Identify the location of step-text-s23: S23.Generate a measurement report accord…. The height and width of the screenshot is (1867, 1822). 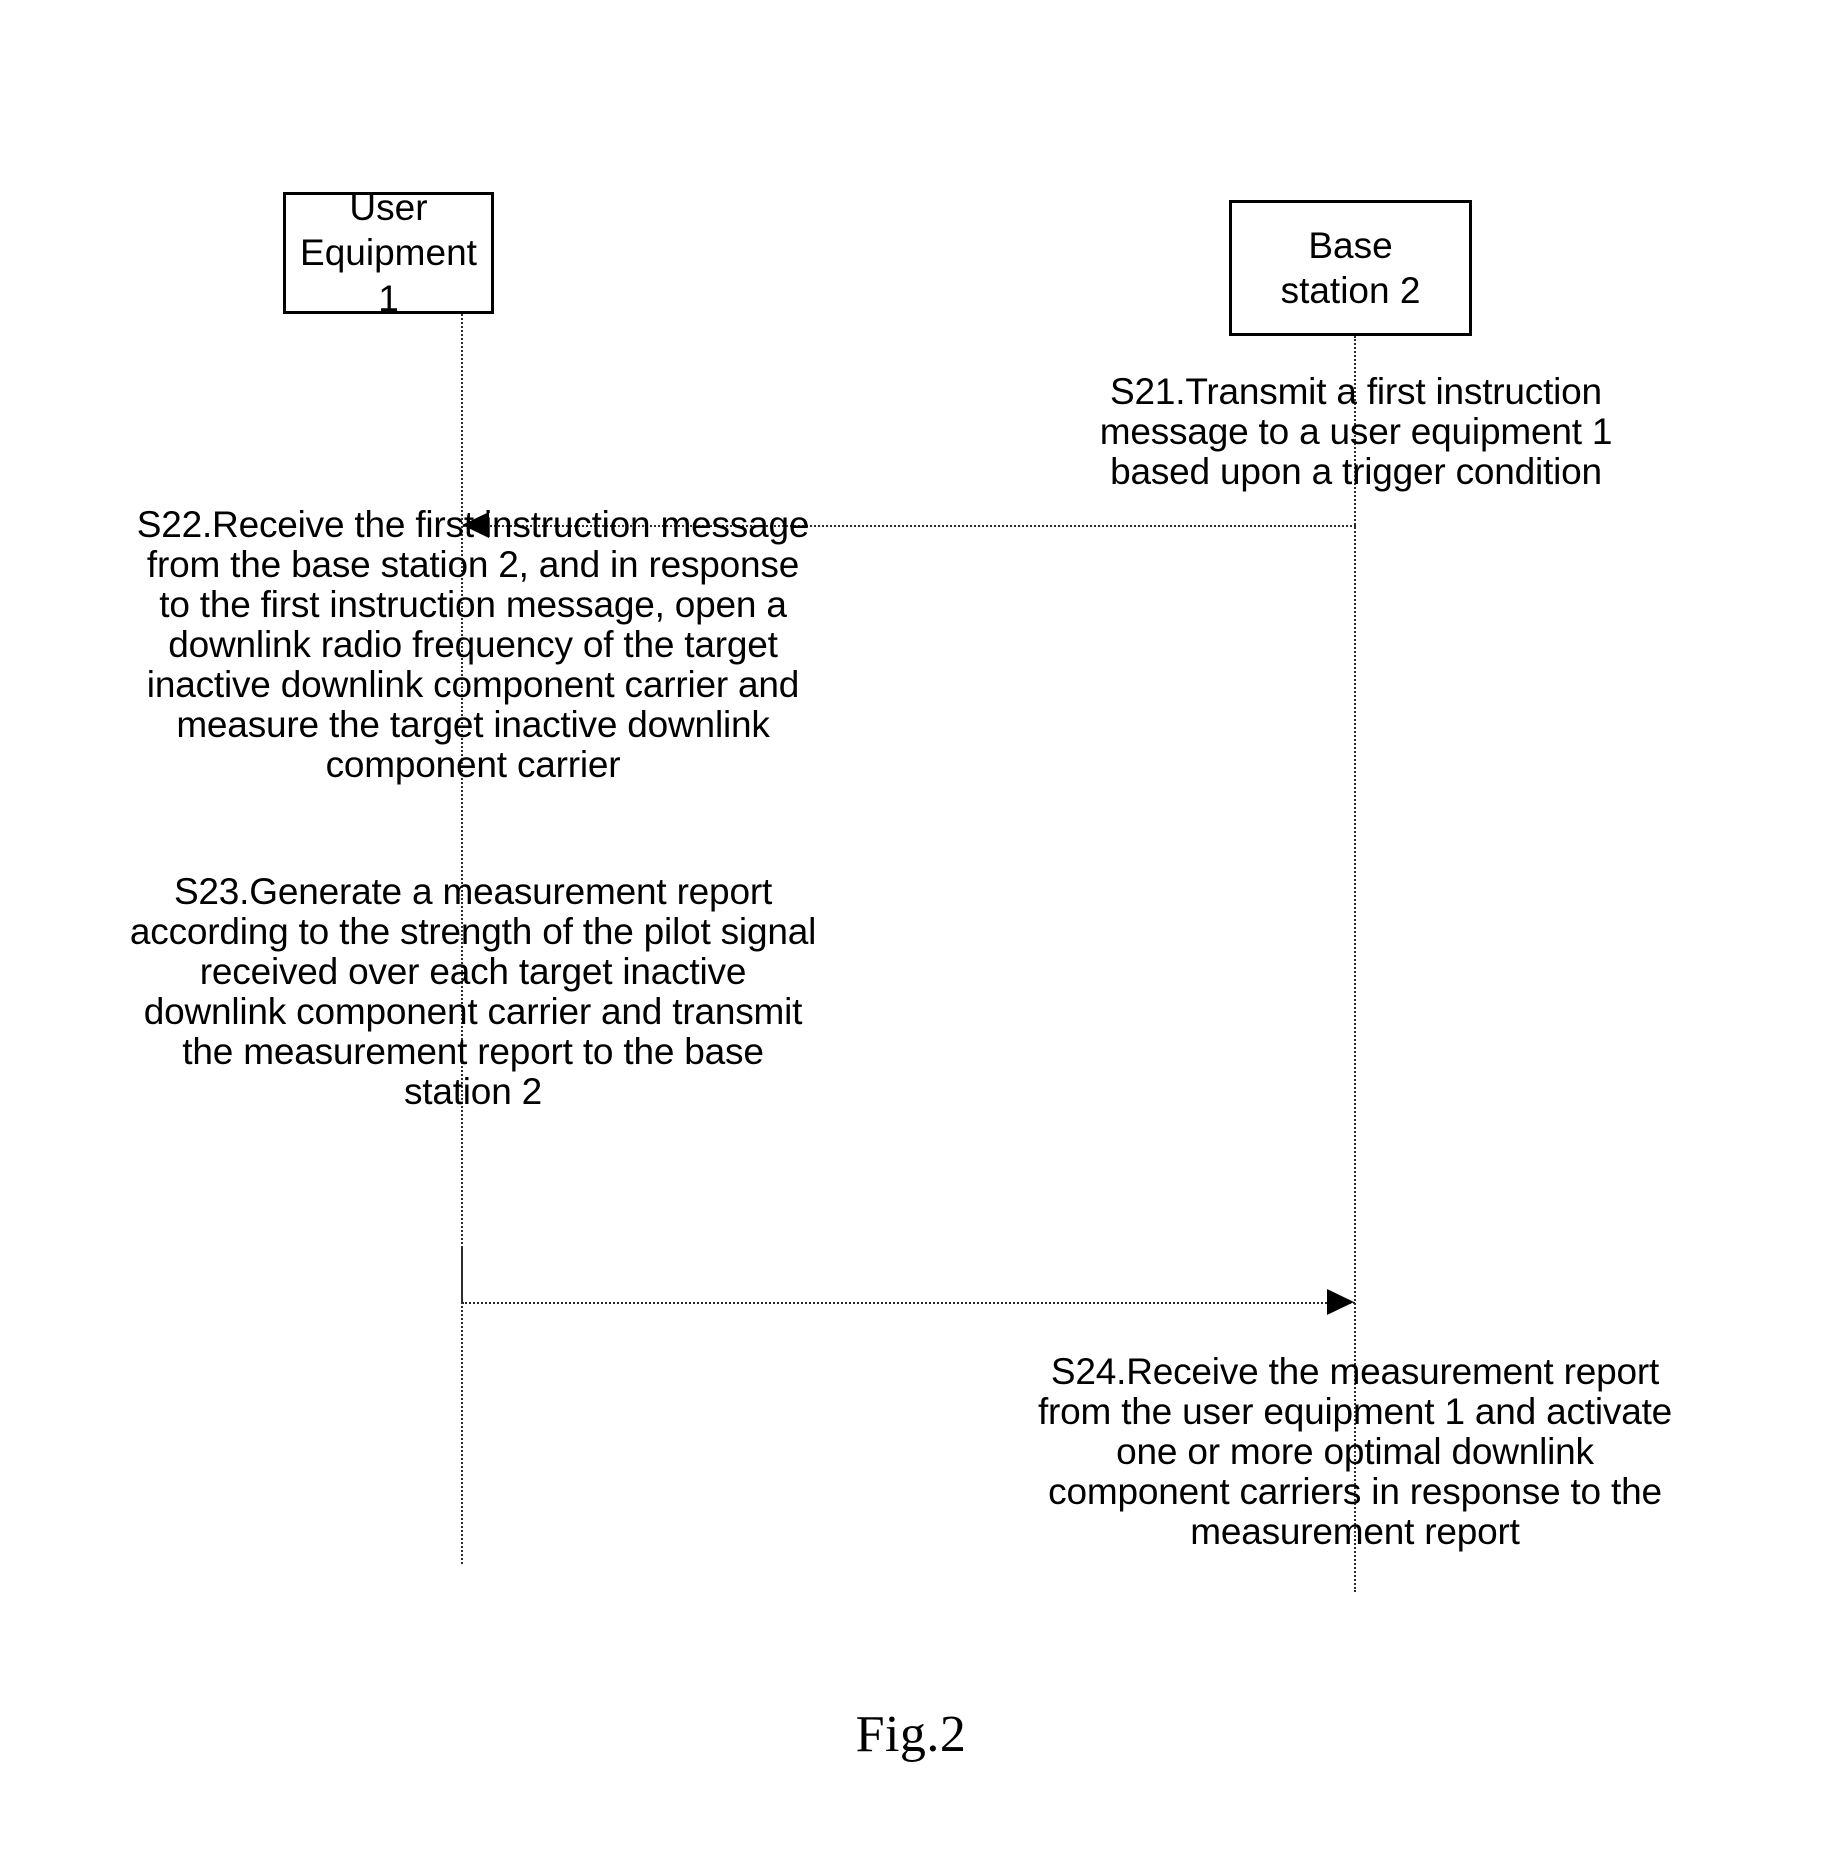
(473, 991).